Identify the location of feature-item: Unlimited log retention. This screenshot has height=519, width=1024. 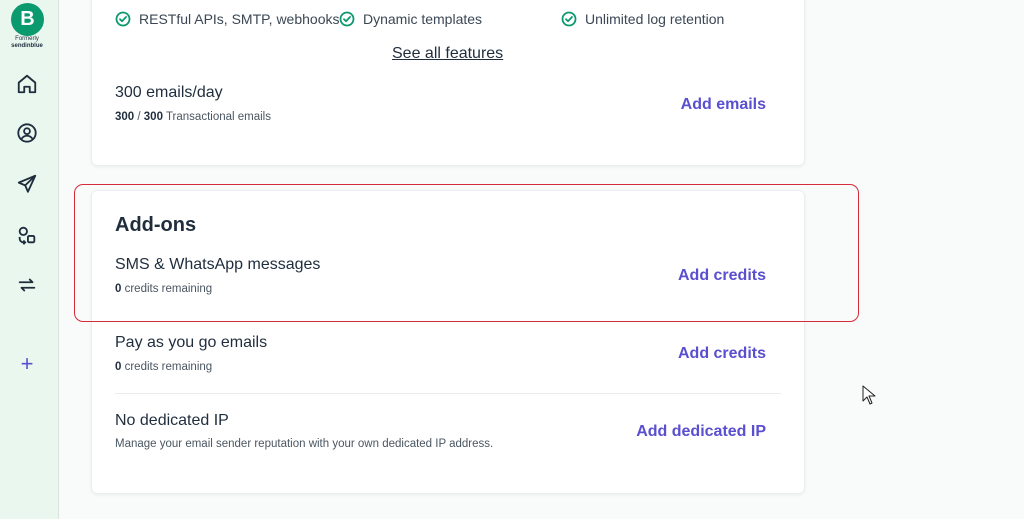
(642, 19).